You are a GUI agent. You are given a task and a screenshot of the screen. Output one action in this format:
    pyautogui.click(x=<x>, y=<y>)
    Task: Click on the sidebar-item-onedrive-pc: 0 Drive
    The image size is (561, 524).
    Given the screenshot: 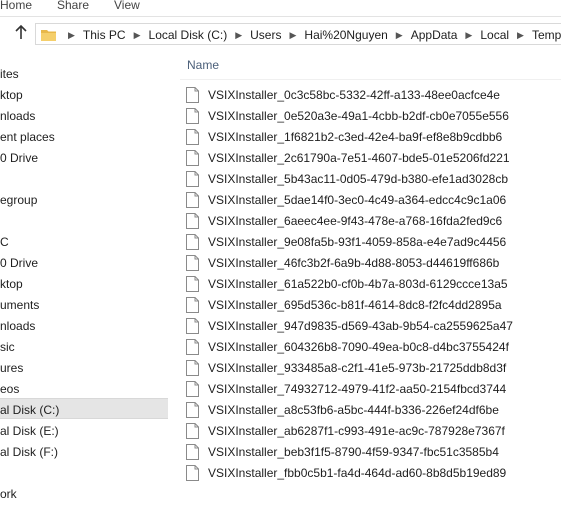 What is the action you would take?
    pyautogui.click(x=84, y=262)
    